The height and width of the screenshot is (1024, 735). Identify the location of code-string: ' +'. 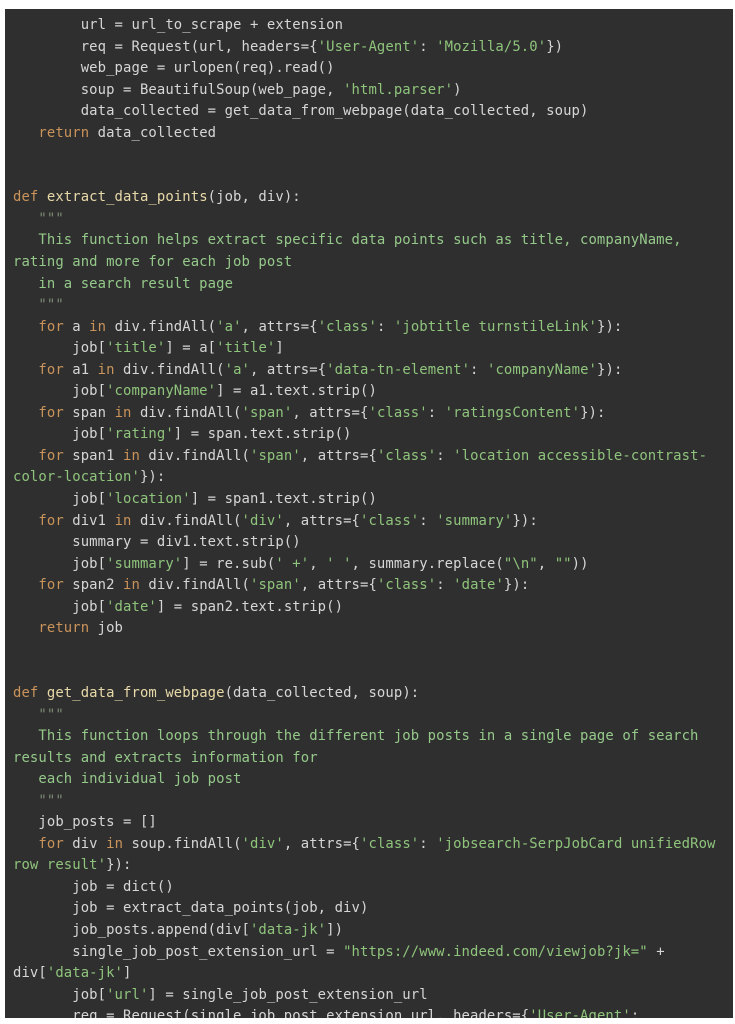
(292, 563).